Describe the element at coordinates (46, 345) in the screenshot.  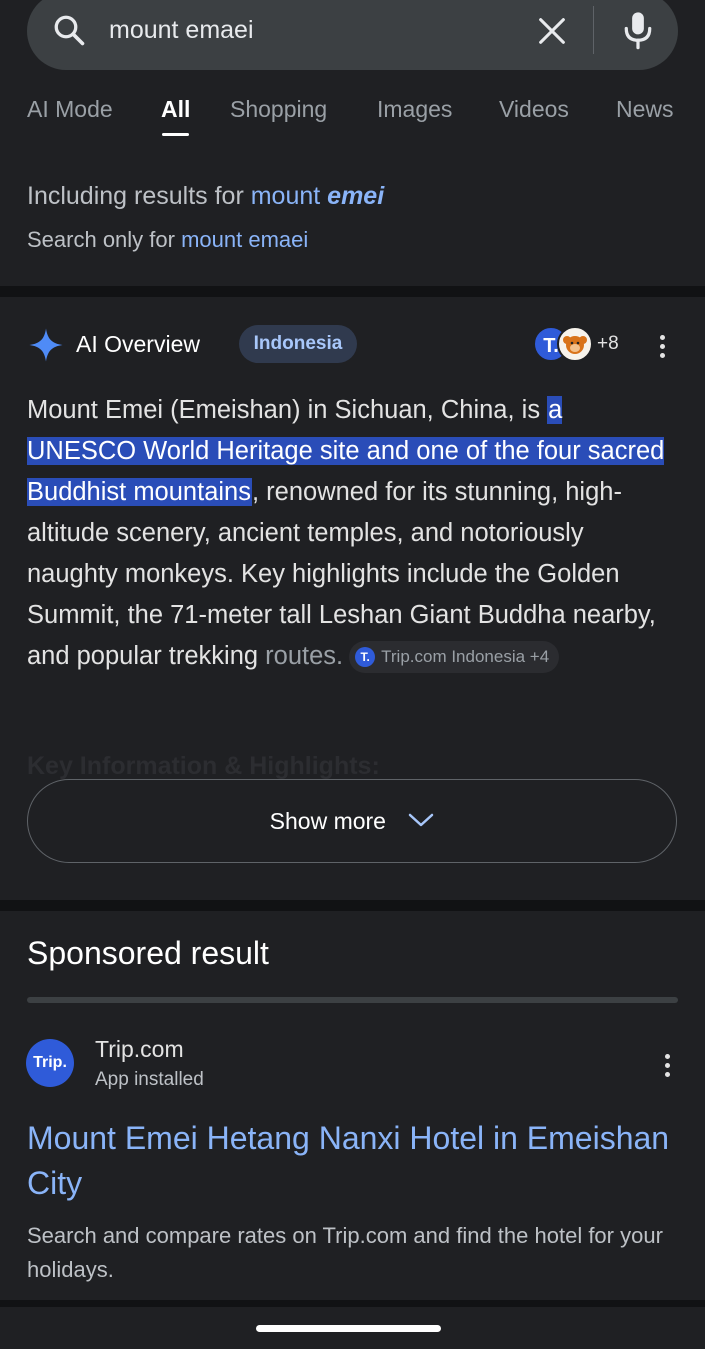
I see `ai-sparkle-icon` at that location.